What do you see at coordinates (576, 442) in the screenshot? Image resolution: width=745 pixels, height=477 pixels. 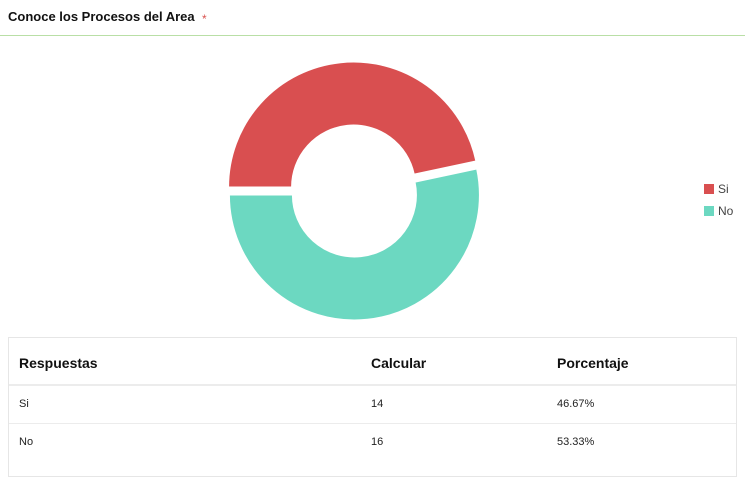 I see `cell-porcentaje: 53.33%` at bounding box center [576, 442].